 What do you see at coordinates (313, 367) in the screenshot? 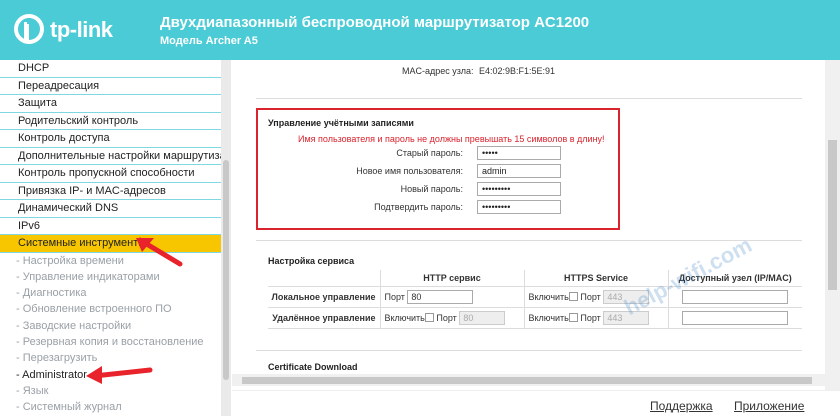
I see `certificate-download-title: Certificate Download` at bounding box center [313, 367].